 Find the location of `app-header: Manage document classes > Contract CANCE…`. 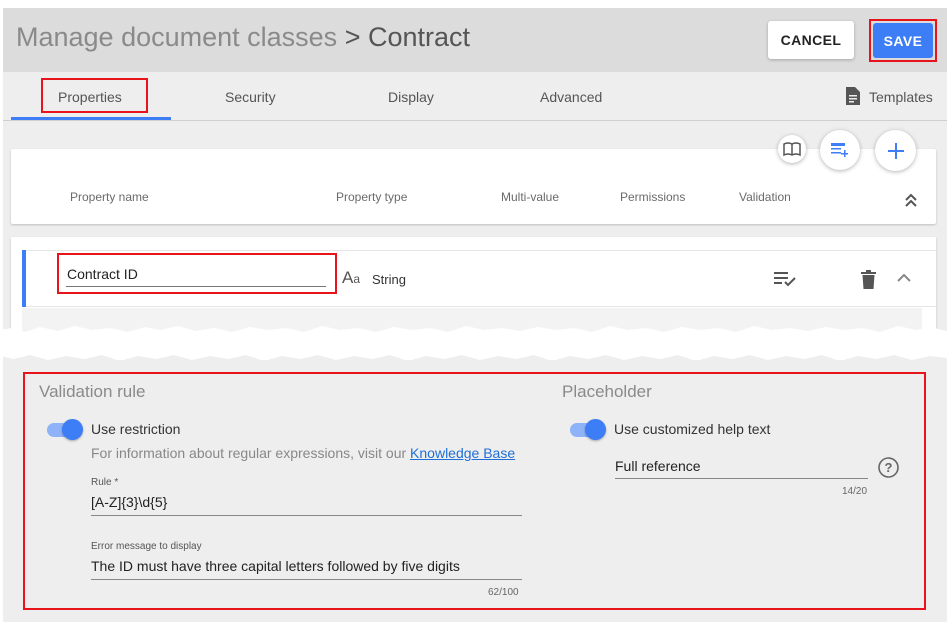

app-header: Manage document classes > Contract CANCE… is located at coordinates (475, 40).